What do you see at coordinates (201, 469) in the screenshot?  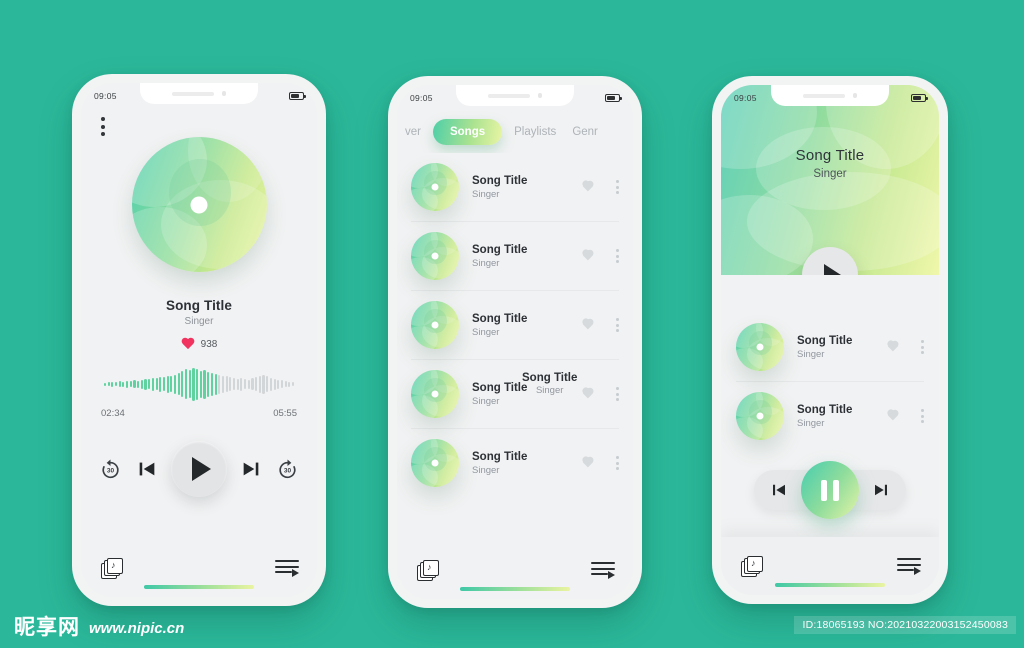 I see `play-icon` at bounding box center [201, 469].